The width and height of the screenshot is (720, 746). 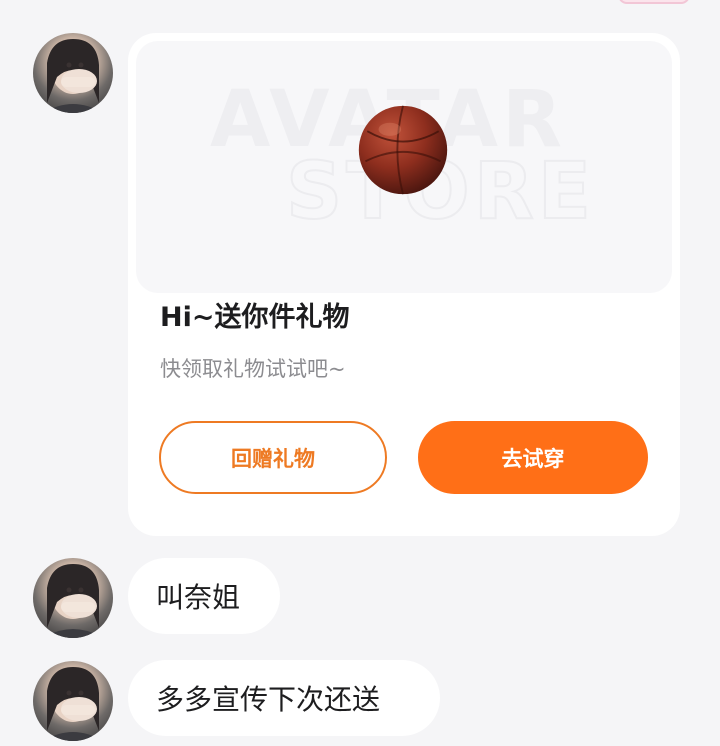 I want to click on chat-message-text: 叫奈姐, so click(x=198, y=597).